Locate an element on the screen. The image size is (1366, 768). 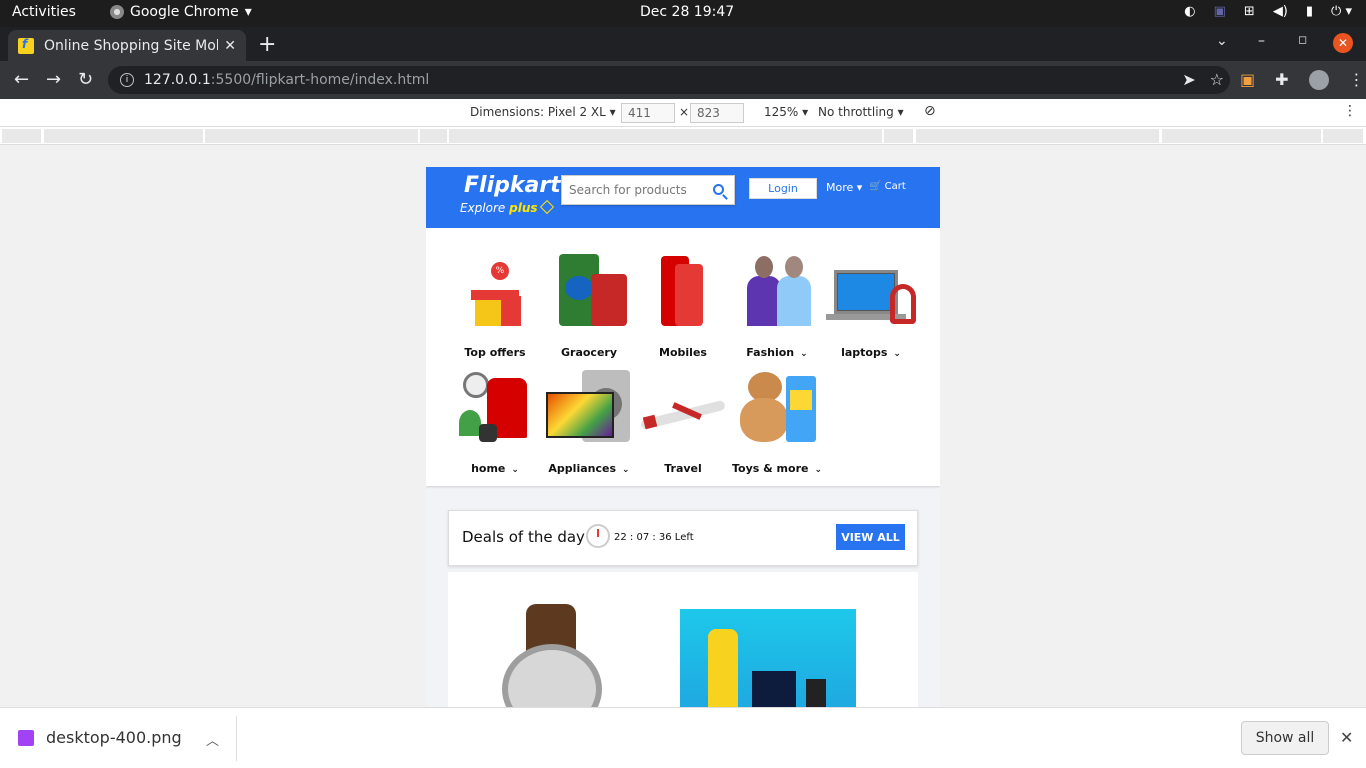
flipkart-favicon-icon is located at coordinates (26, 45).